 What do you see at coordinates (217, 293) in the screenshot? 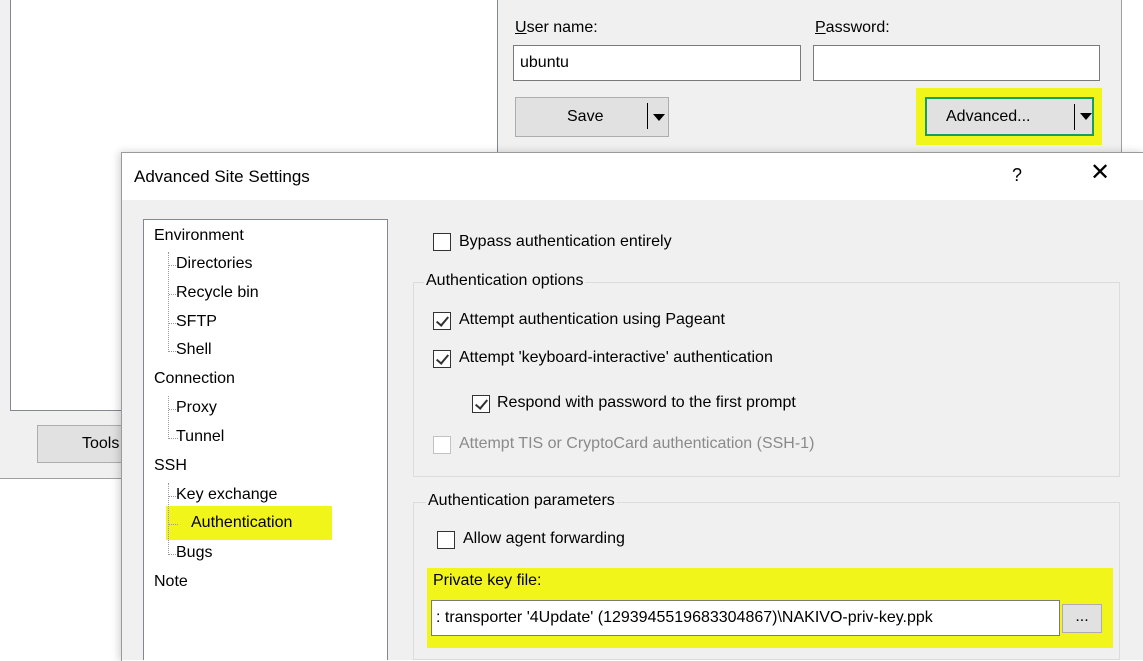
I see `tree-item-recycle-bin: Recycle bin` at bounding box center [217, 293].